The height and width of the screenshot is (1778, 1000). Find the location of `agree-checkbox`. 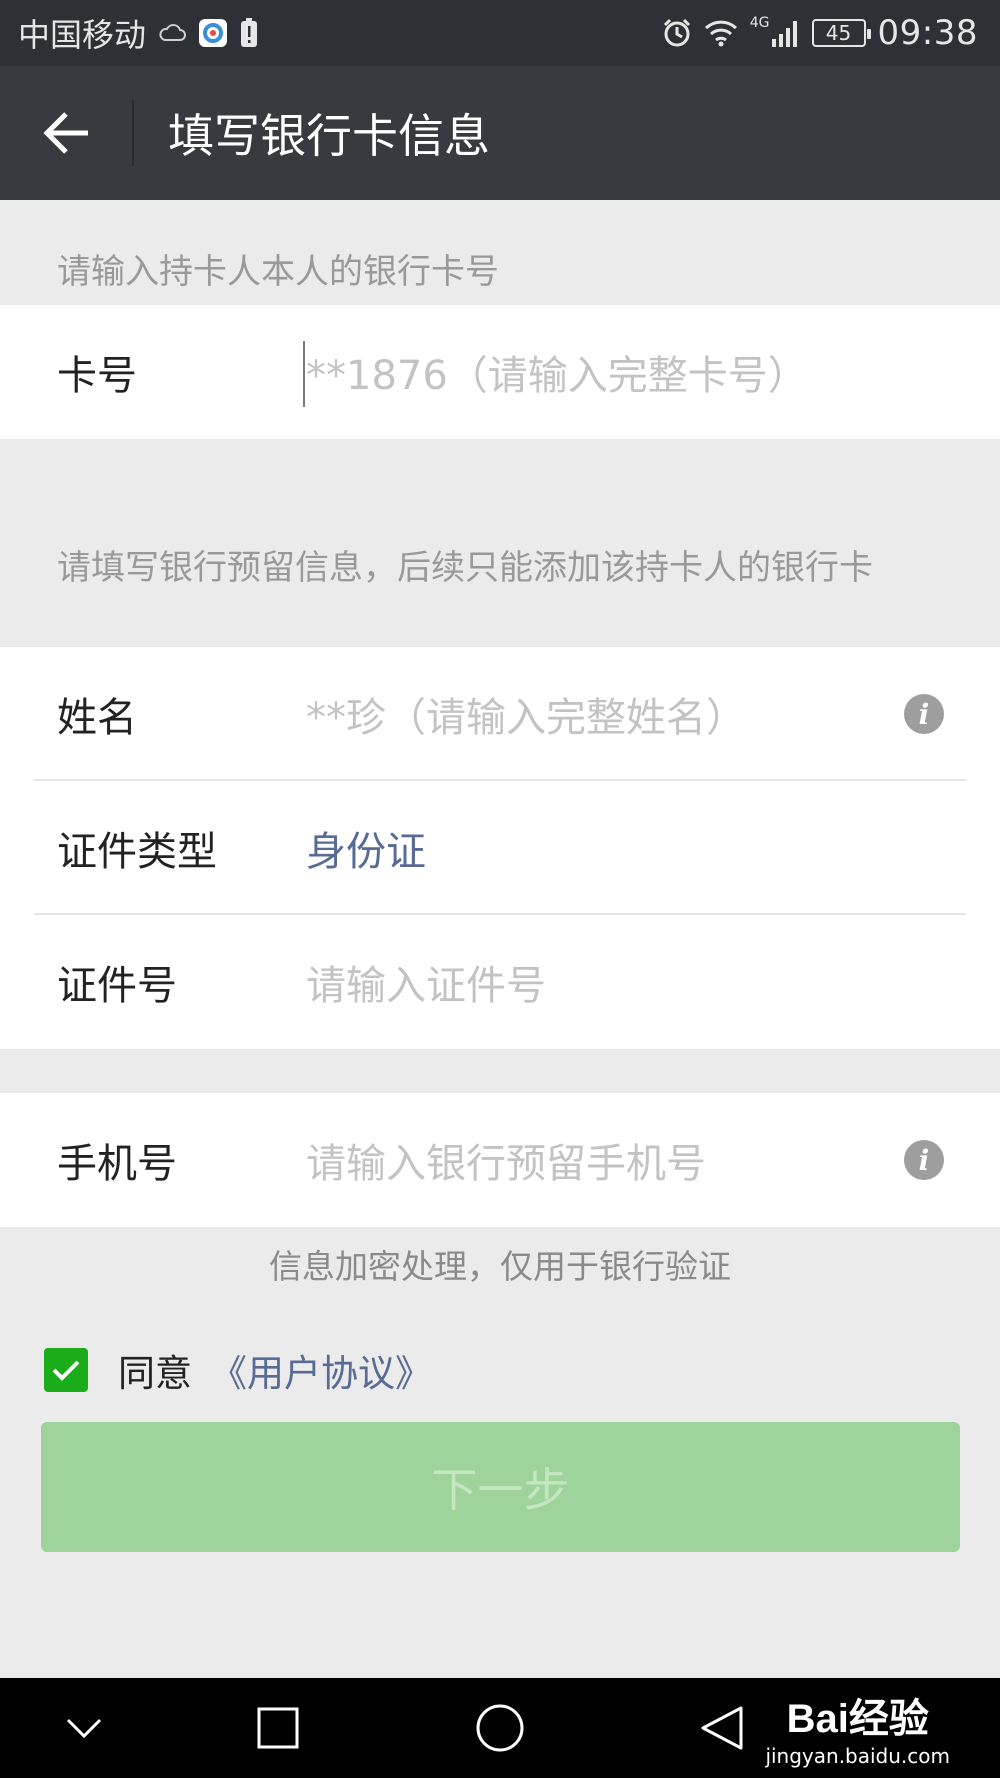

agree-checkbox is located at coordinates (66, 1370).